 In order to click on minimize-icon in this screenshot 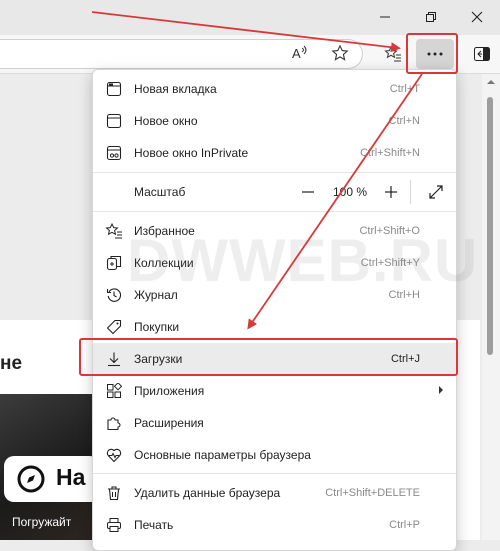, I will do `click(385, 17)`.